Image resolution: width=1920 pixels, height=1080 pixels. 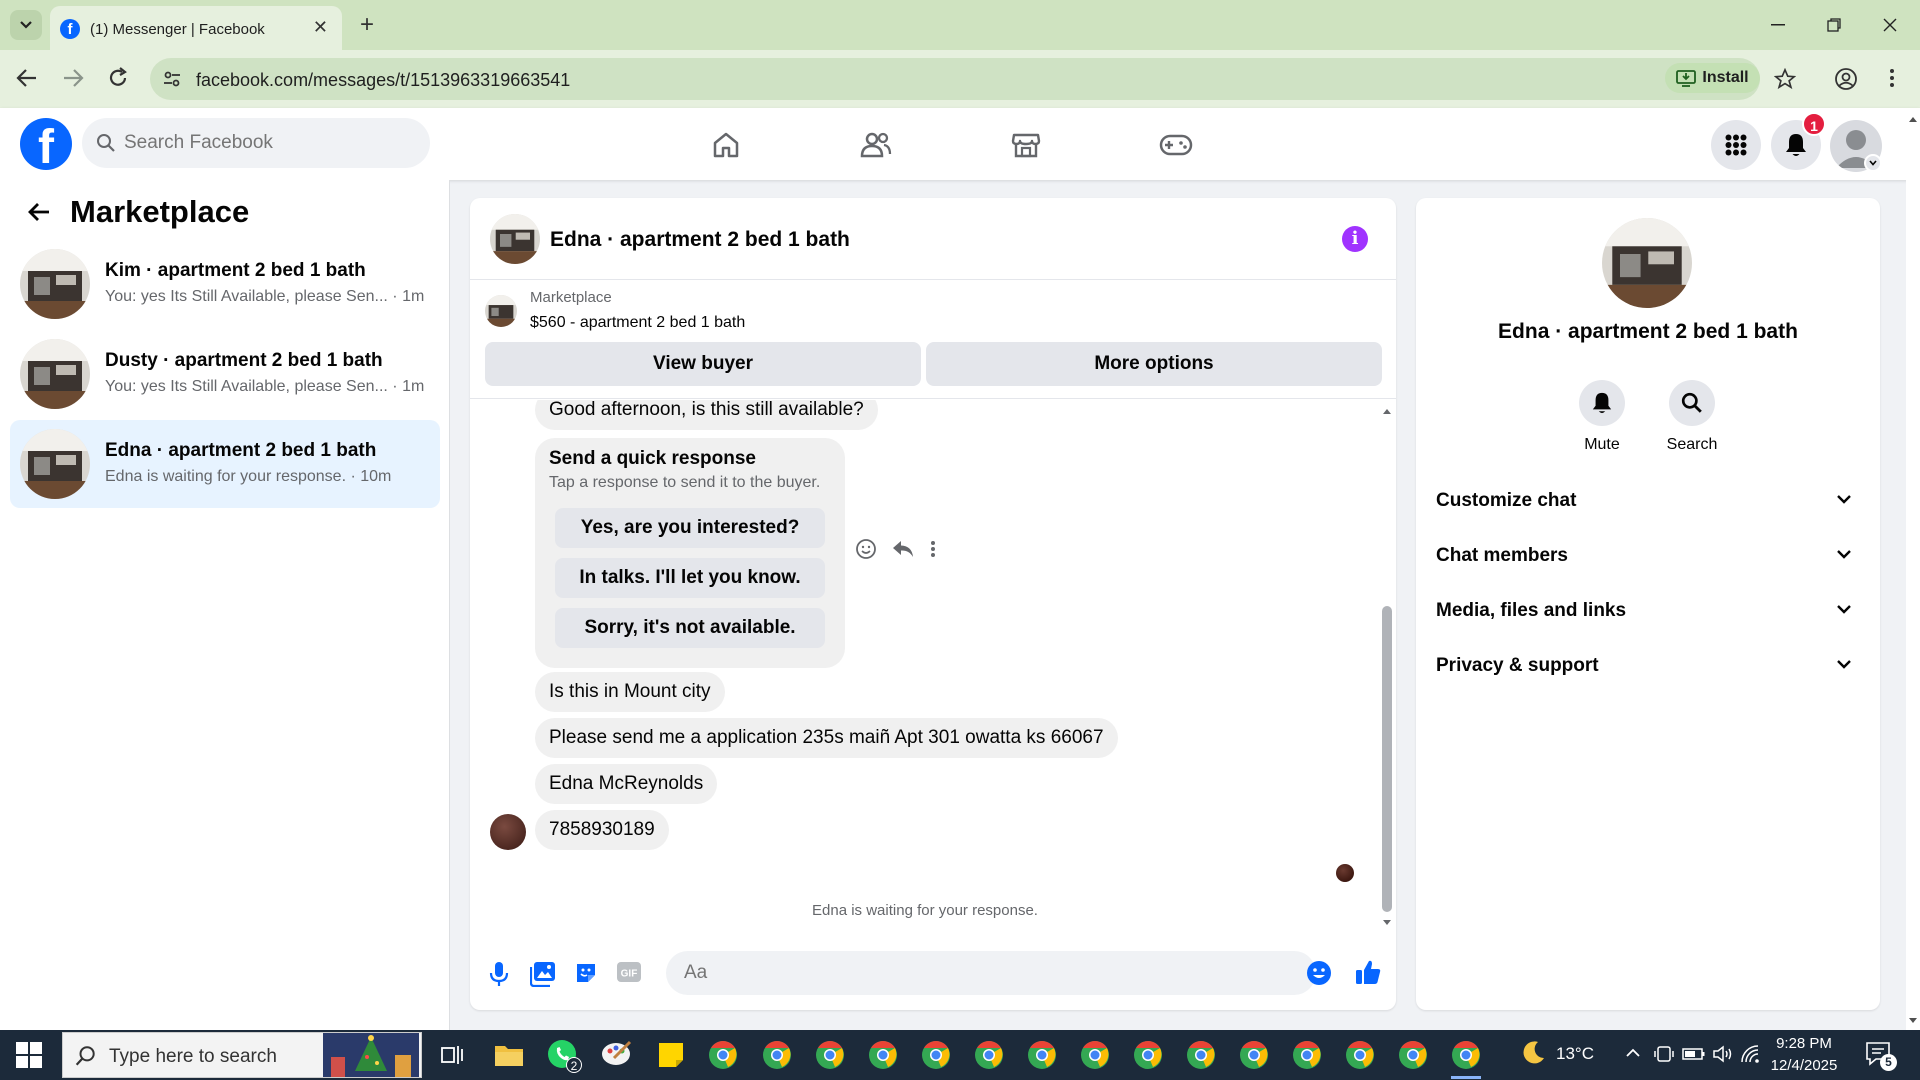 What do you see at coordinates (499, 974) in the screenshot?
I see `voice-clip-button` at bounding box center [499, 974].